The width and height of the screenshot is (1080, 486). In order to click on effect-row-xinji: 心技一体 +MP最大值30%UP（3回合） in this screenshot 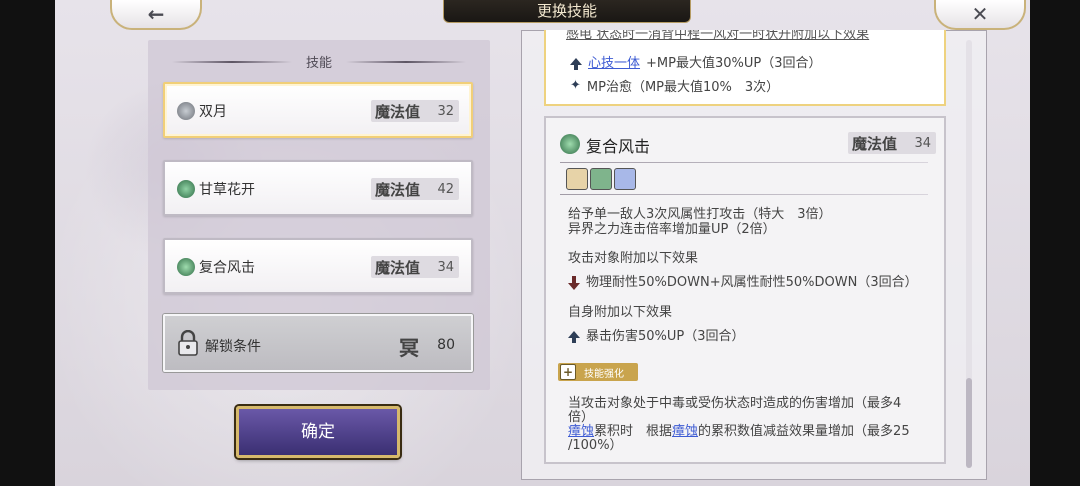, I will do `click(695, 61)`.